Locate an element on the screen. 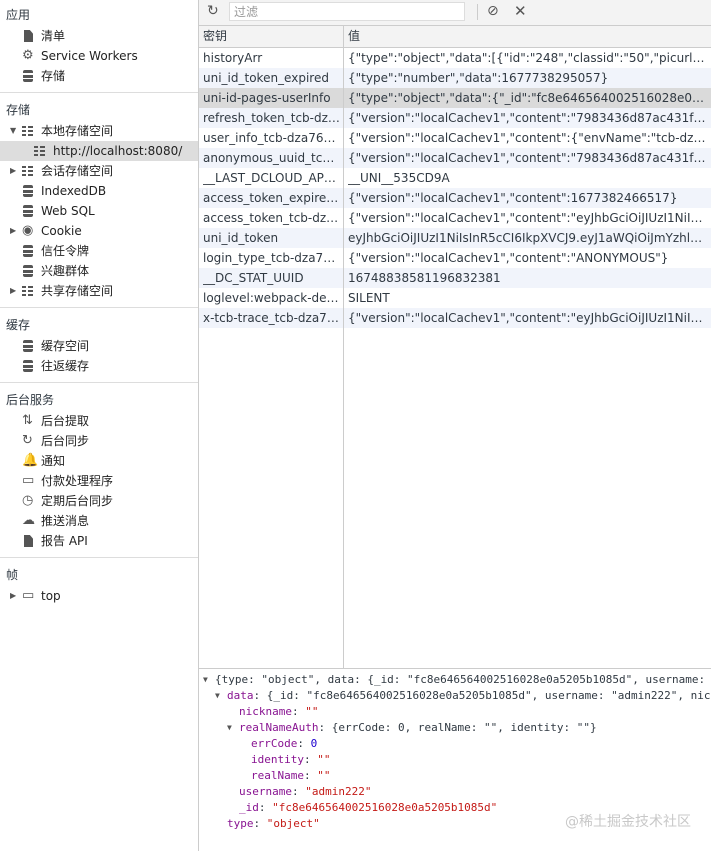  cell-key: uni_id_token is located at coordinates (271, 238).